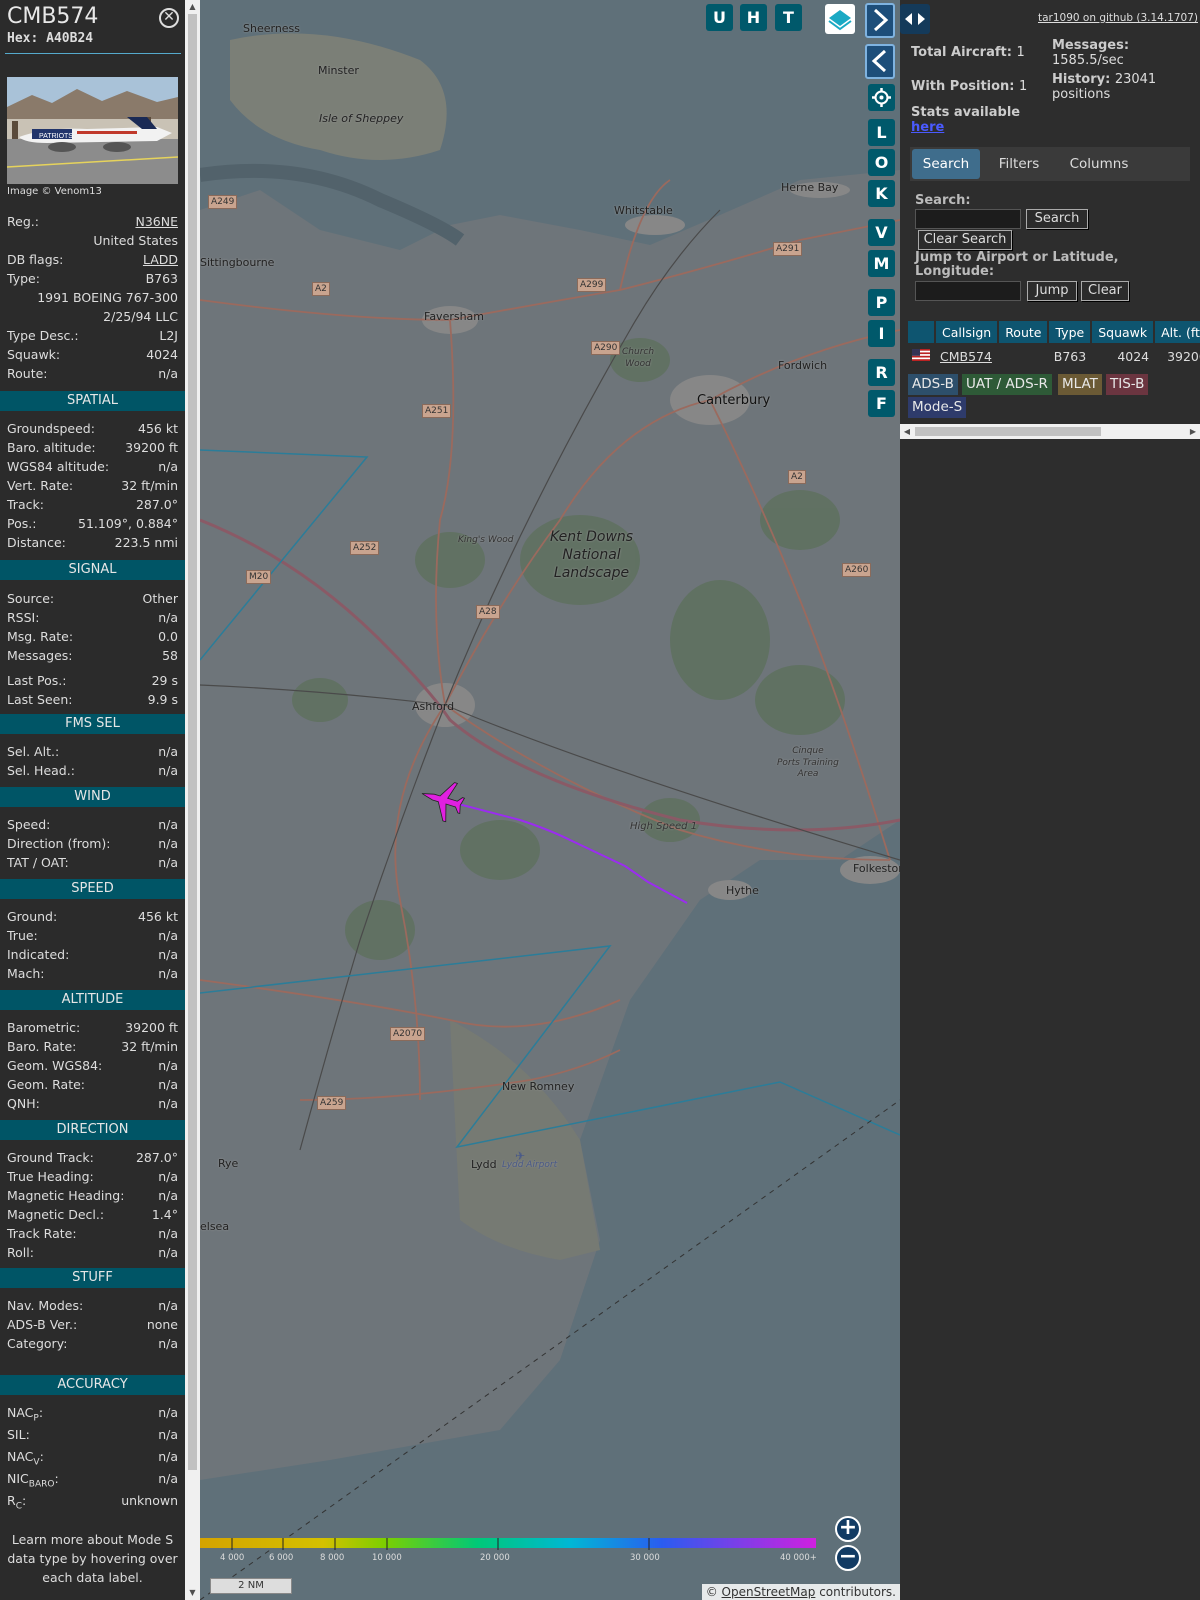 The width and height of the screenshot is (1200, 1600). What do you see at coordinates (55, 1214) in the screenshot?
I see `field-label: Magnetic Decl.:` at bounding box center [55, 1214].